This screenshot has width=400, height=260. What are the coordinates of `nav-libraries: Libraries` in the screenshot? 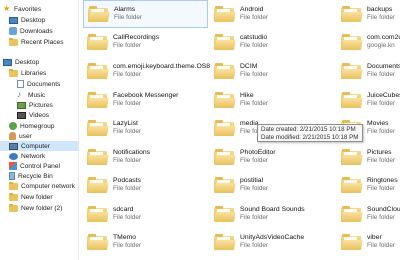 It's located at (43, 73).